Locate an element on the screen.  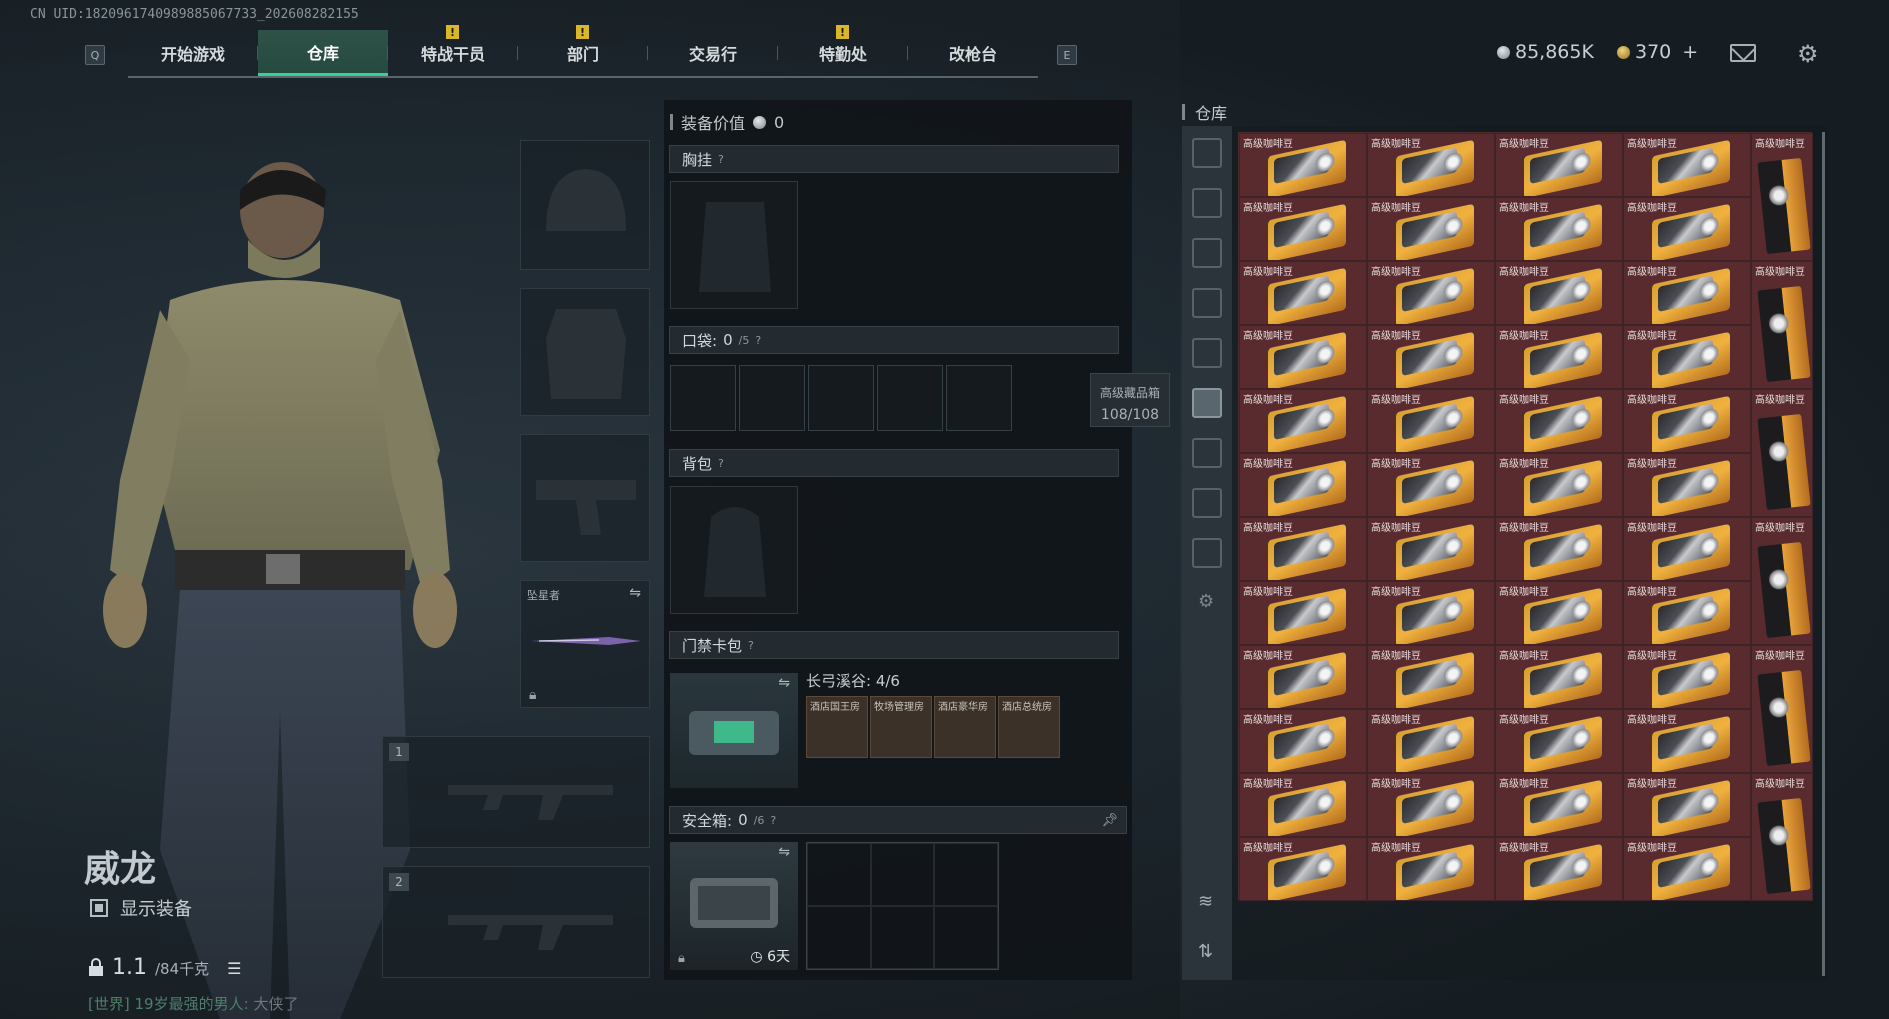
storage-filter-7-icon is located at coordinates (1207, 503).